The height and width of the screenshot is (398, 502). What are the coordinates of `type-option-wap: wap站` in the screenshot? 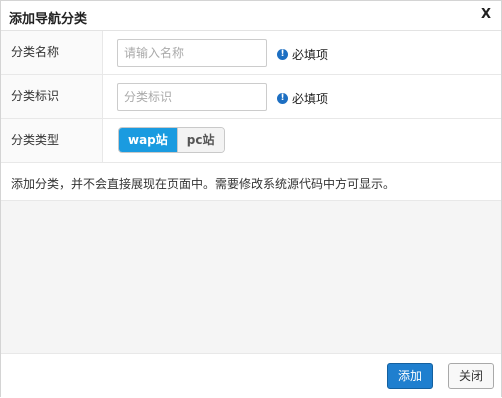 It's located at (148, 140).